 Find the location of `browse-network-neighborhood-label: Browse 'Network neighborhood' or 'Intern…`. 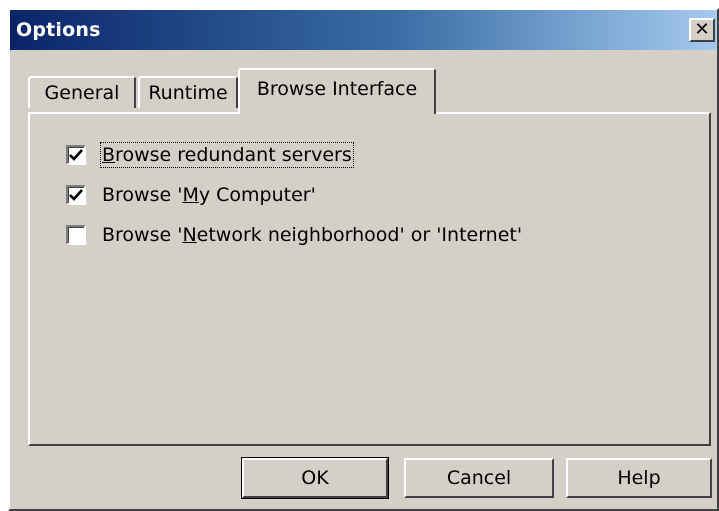

browse-network-neighborhood-label: Browse 'Network neighborhood' or 'Intern… is located at coordinates (312, 235).